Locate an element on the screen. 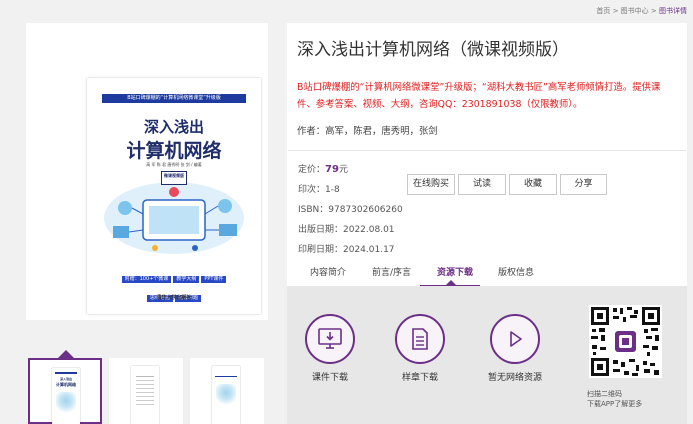  breadcrumb: 首页 > 图书中心 > 图书详情 is located at coordinates (641, 11).